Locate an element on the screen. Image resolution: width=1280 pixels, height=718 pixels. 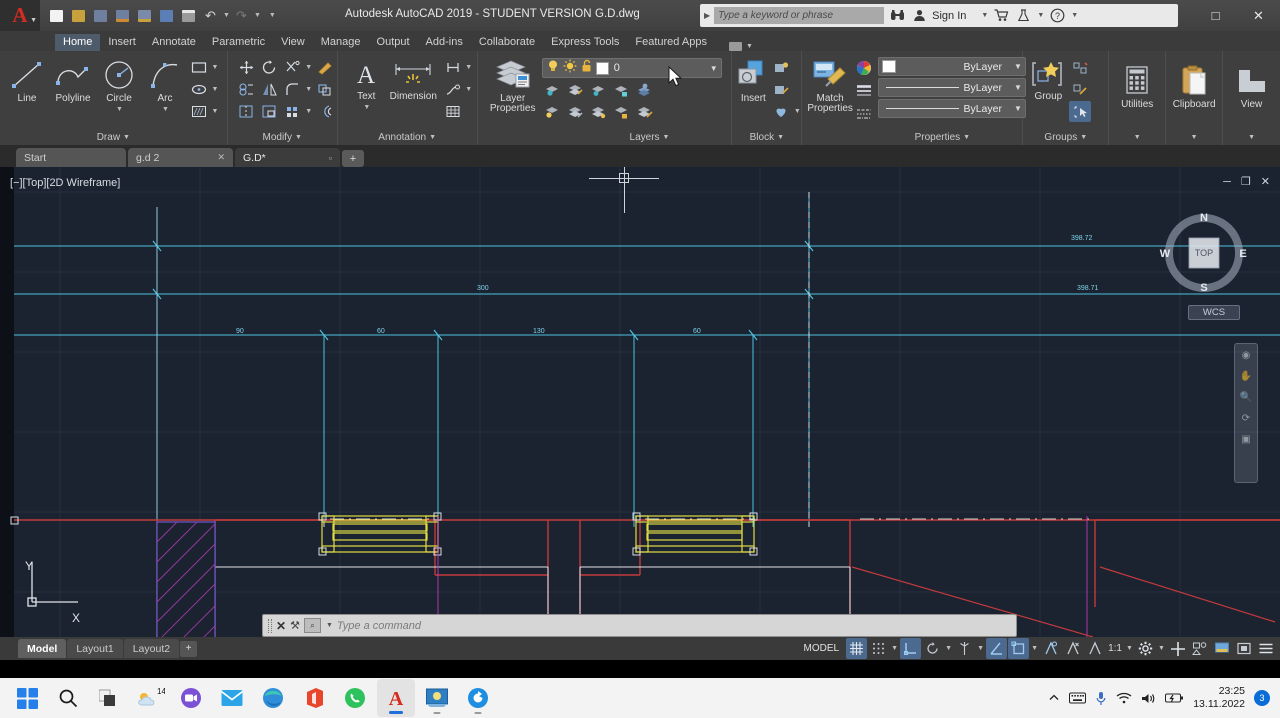
hardware-acceleration-button is located at coordinates (1221, 648).